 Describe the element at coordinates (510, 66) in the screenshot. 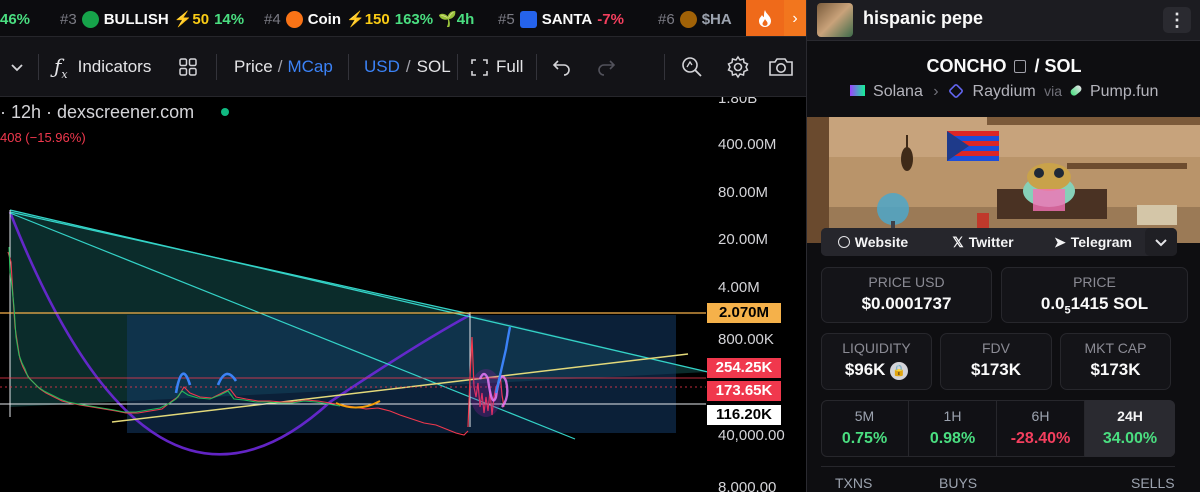

I see `full-label: Full` at that location.